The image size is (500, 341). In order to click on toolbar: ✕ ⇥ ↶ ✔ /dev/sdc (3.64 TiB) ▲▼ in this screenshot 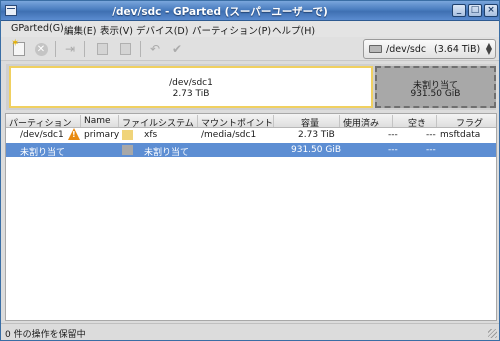, I will do `click(250, 49)`.